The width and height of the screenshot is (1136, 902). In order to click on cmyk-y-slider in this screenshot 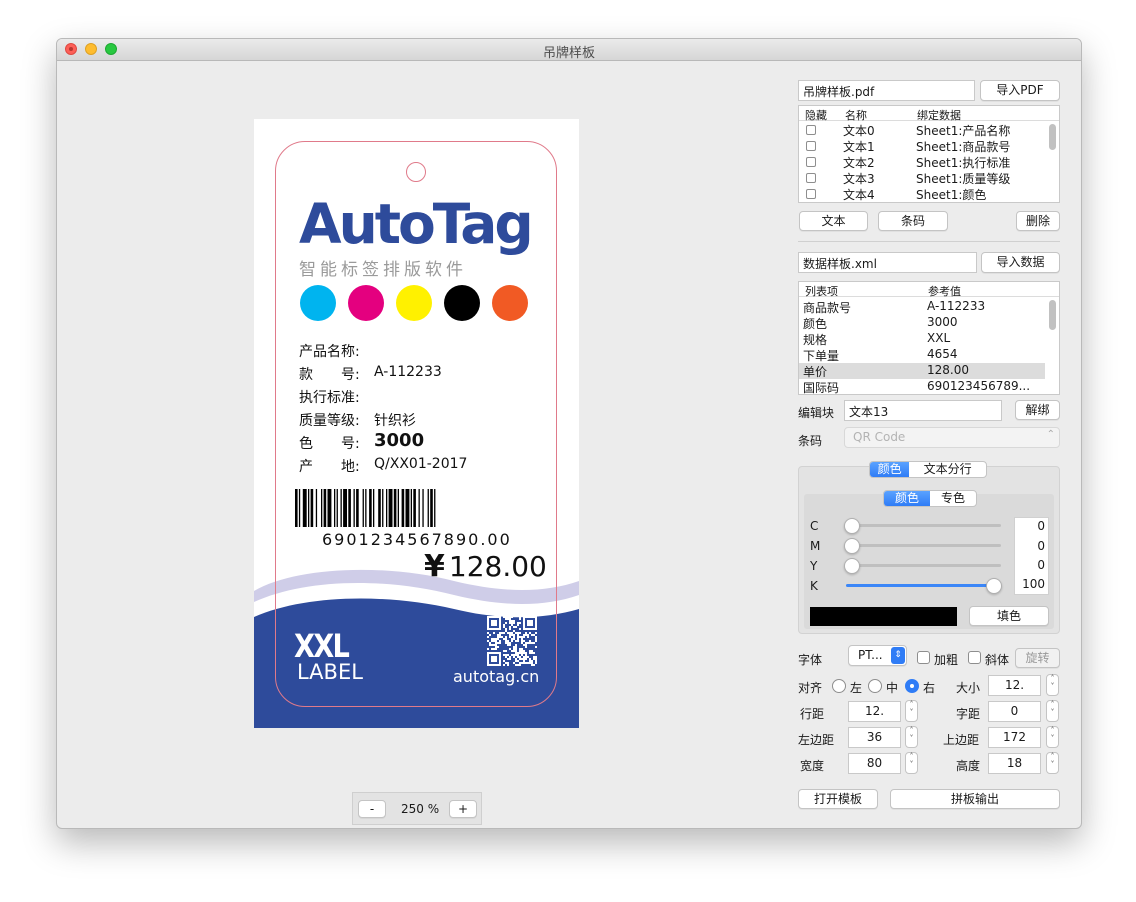, I will do `click(923, 565)`.